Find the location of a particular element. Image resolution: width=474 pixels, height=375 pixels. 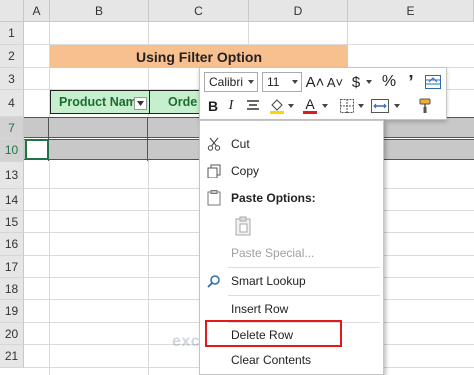

row-header-selected: 7 is located at coordinates (12, 128).